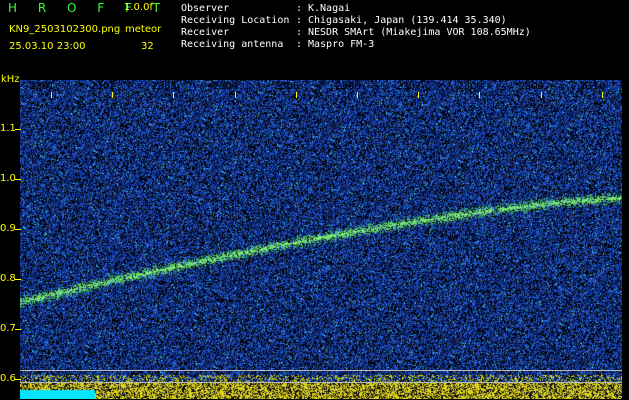  What do you see at coordinates (341, 44) in the screenshot?
I see `info-value: Maspro FM-3` at bounding box center [341, 44].